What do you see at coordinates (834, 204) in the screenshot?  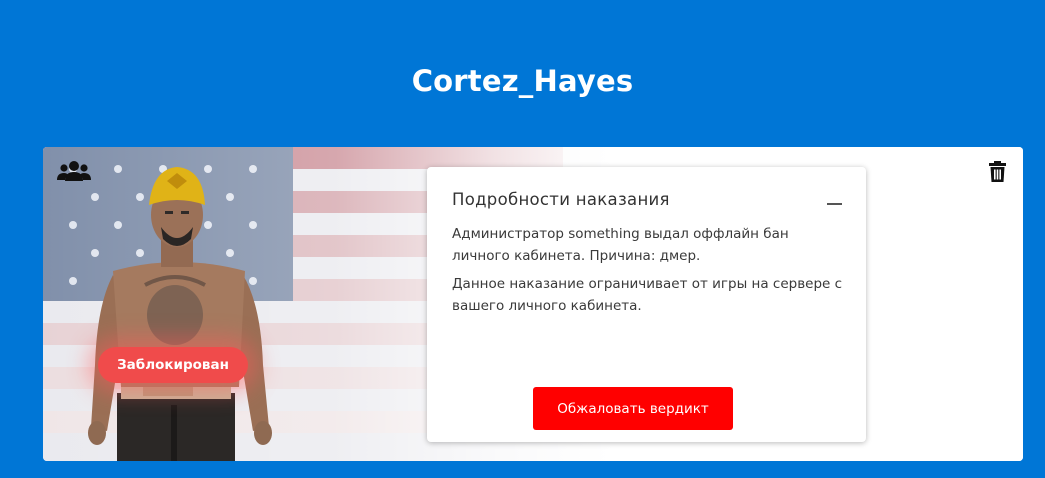 I see `collapse-icon` at bounding box center [834, 204].